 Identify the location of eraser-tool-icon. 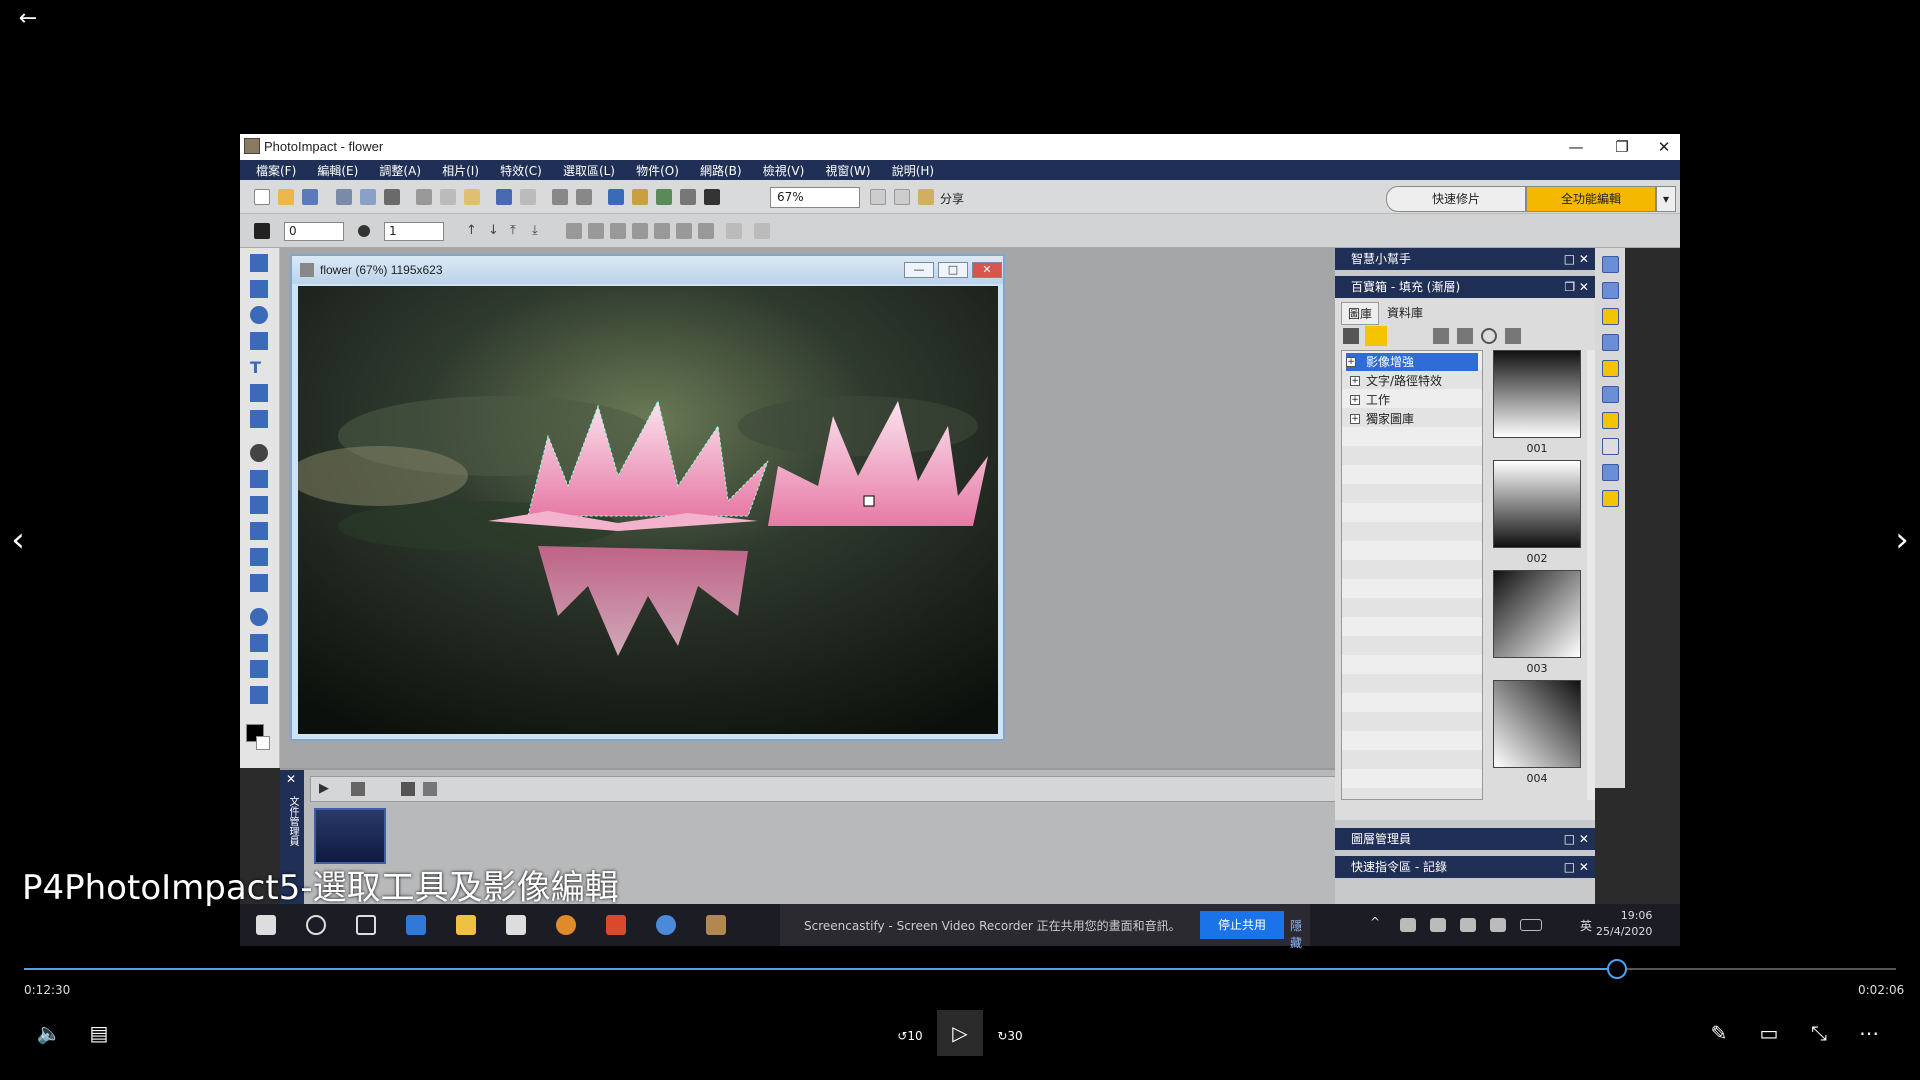
(259, 557).